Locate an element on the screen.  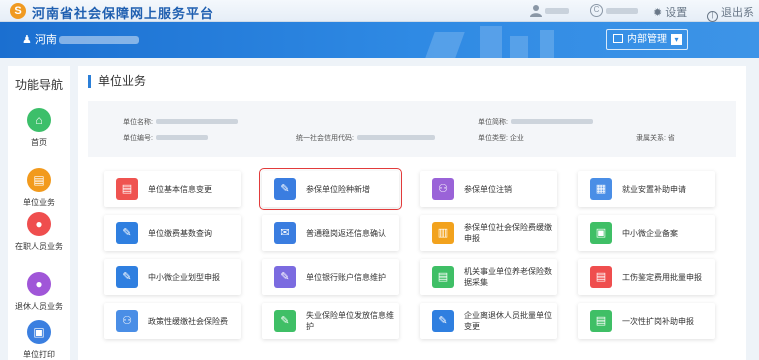
business-card: ✎ 参保单位险种新增 is located at coordinates (330, 189).